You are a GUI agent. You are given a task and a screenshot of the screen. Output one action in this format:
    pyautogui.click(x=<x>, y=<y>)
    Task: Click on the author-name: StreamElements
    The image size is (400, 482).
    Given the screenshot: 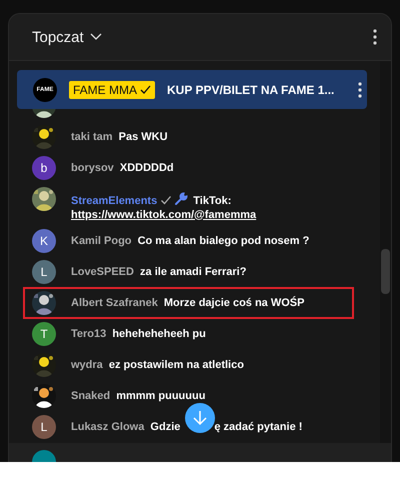 What is the action you would take?
    pyautogui.click(x=114, y=200)
    